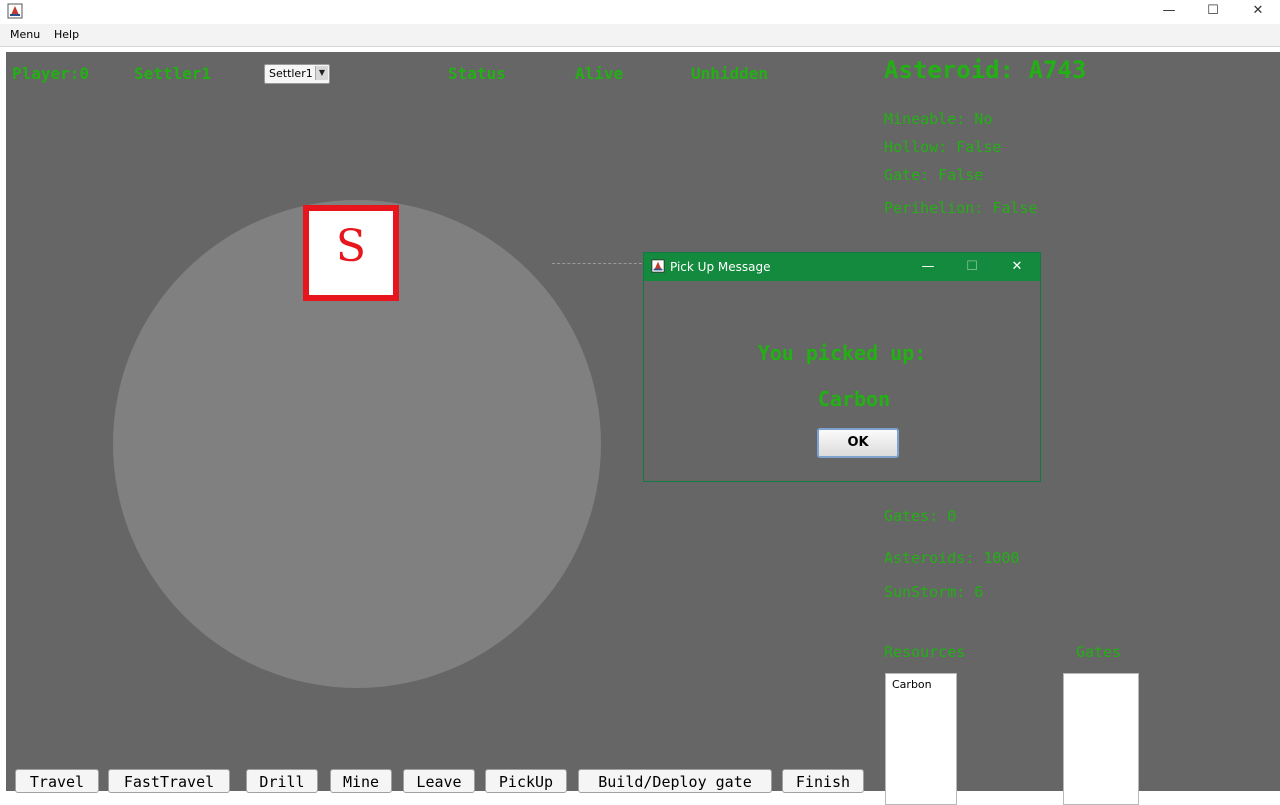 This screenshot has width=1280, height=805. What do you see at coordinates (675, 781) in the screenshot?
I see `build-deploy-gate-button: Build/Deploy gate` at bounding box center [675, 781].